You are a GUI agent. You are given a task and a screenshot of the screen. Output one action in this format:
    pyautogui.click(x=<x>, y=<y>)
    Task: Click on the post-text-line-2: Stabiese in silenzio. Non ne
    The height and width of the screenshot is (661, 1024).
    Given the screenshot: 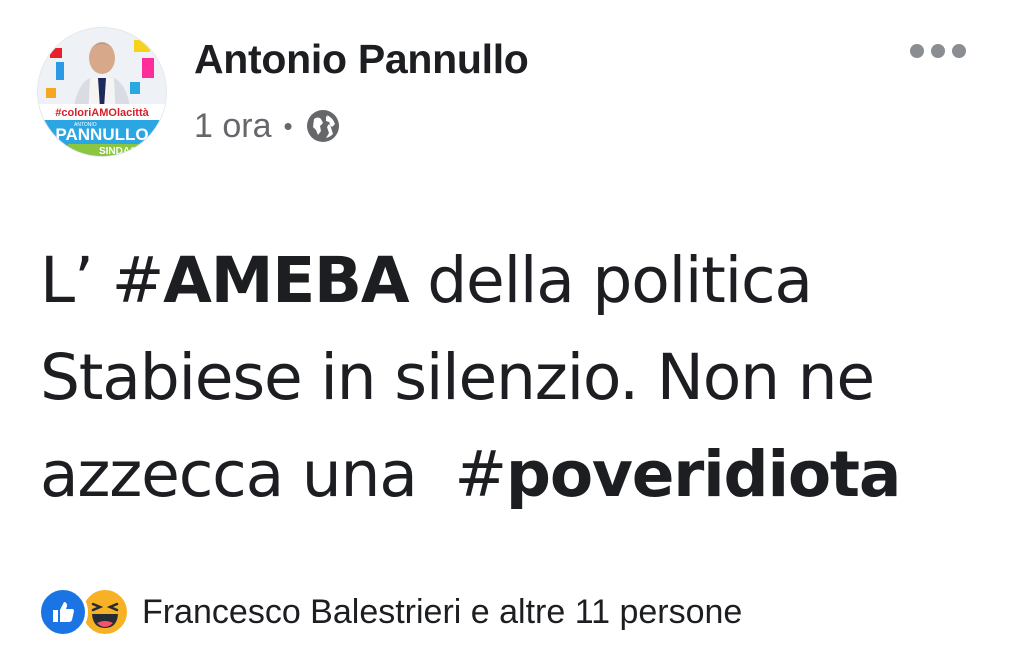 What is the action you would take?
    pyautogui.click(x=457, y=377)
    